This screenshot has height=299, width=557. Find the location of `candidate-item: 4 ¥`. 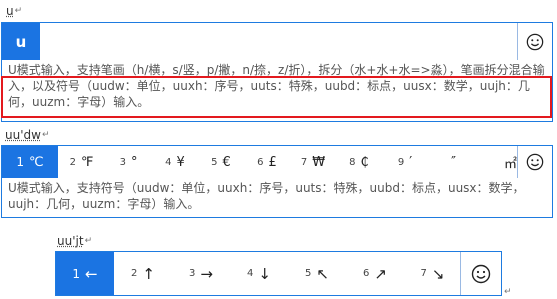

candidate-item: 4 ¥ is located at coordinates (175, 162).